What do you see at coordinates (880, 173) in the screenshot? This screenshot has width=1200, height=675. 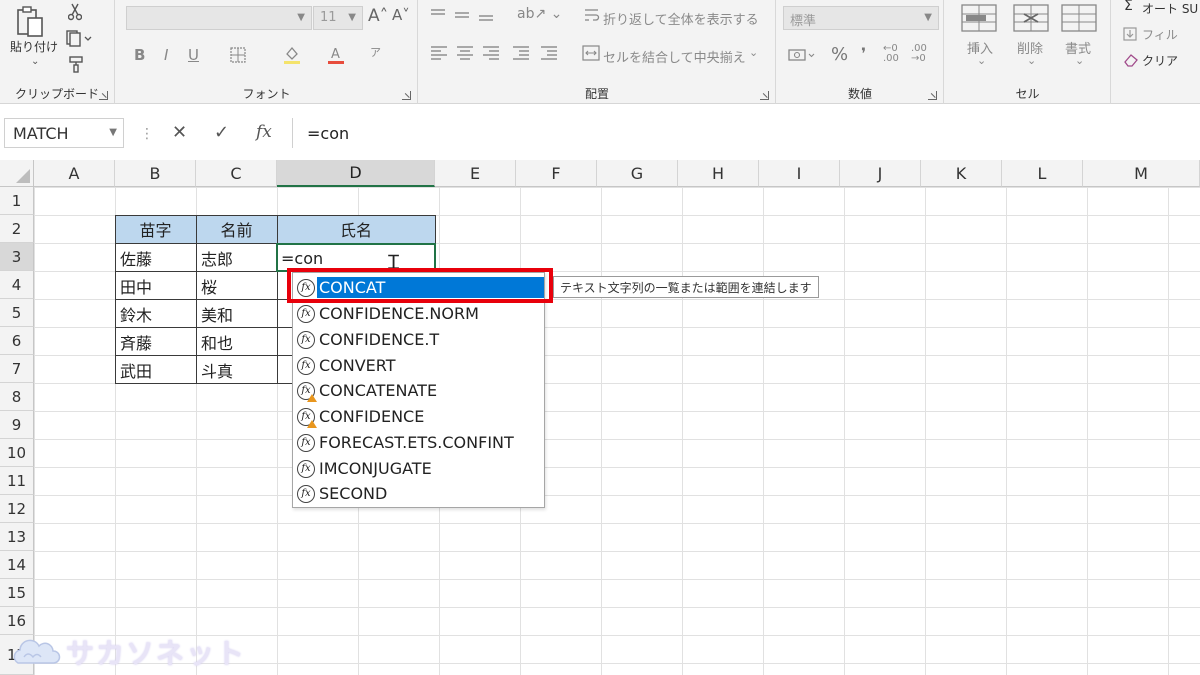 I see `column-header-j: J` at bounding box center [880, 173].